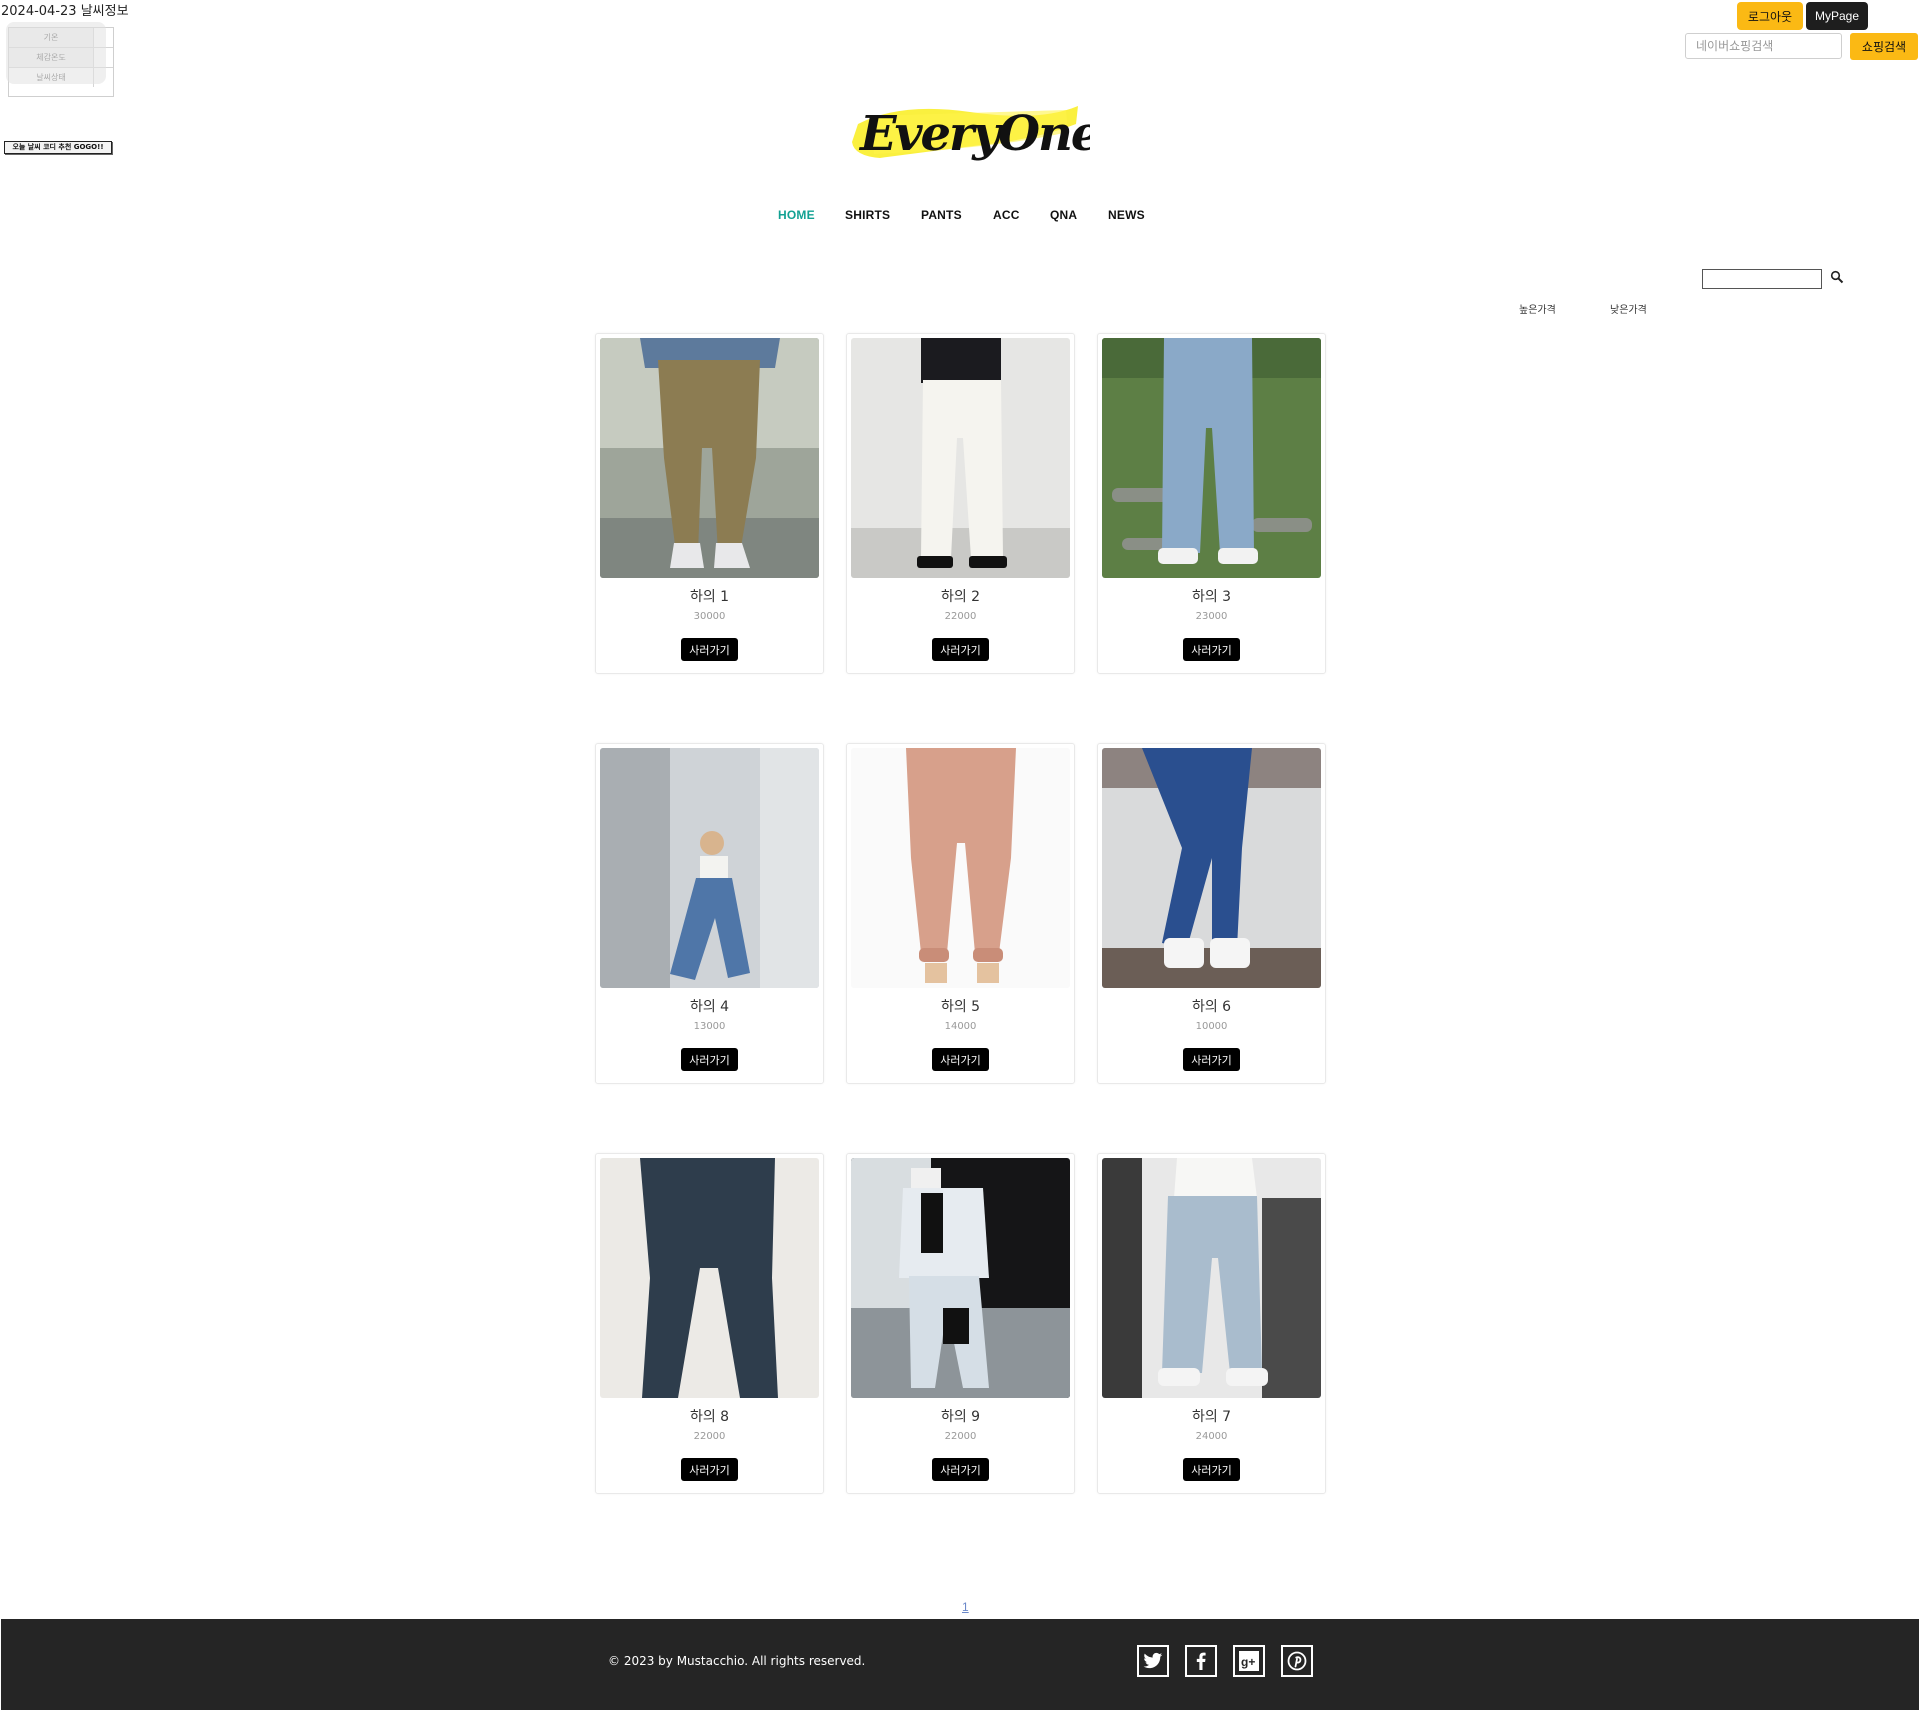 The height and width of the screenshot is (1710, 1920). What do you see at coordinates (104, 11) in the screenshot?
I see `weather-title-label: 날씨정보` at bounding box center [104, 11].